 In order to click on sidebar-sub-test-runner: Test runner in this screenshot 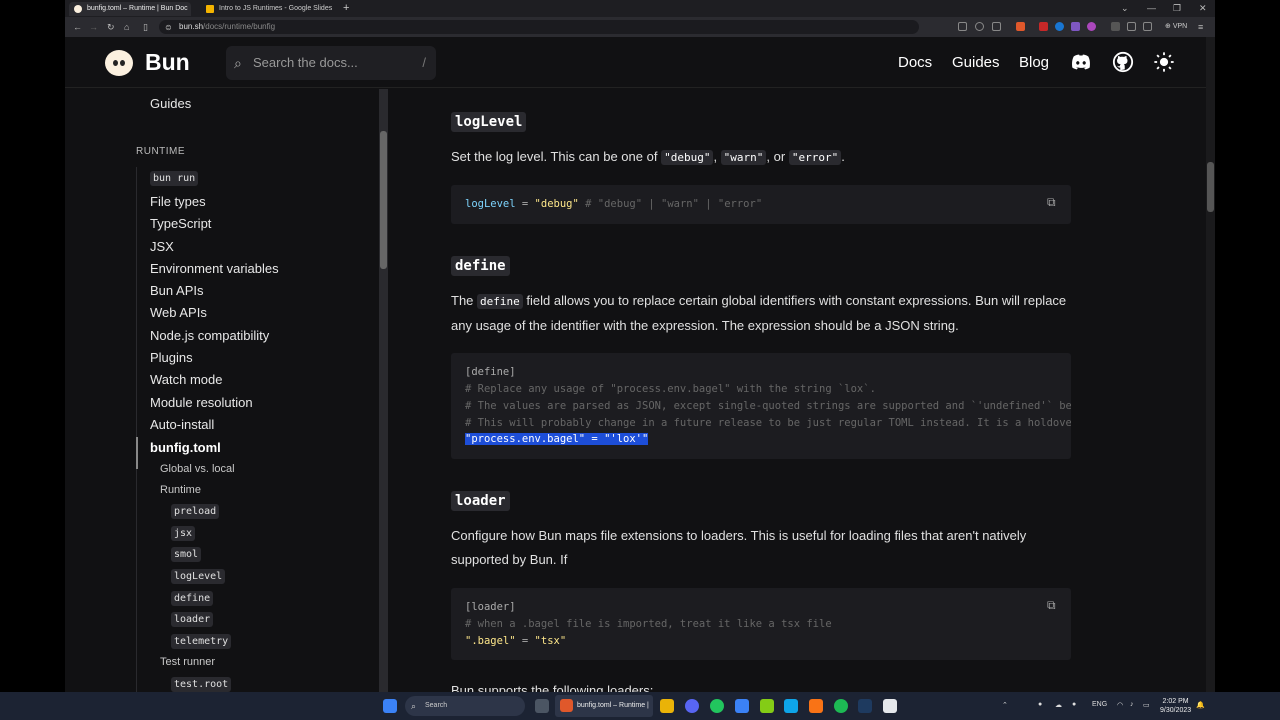, I will do `click(187, 662)`.